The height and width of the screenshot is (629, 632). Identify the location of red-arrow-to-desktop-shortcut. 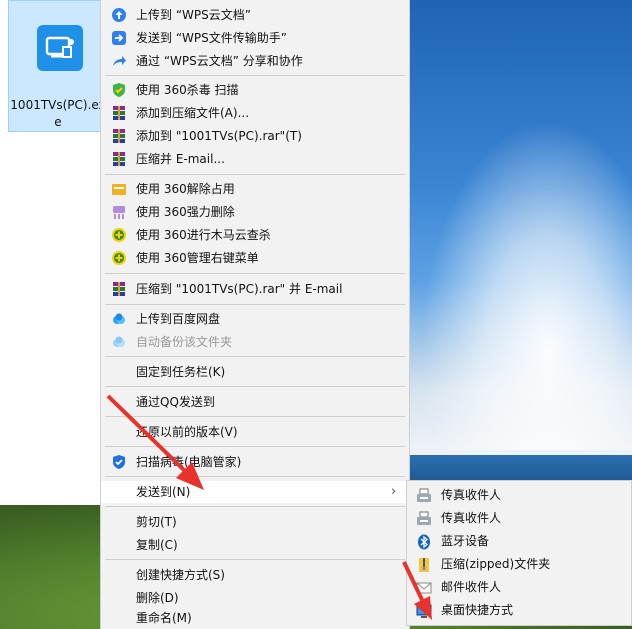
(417, 590).